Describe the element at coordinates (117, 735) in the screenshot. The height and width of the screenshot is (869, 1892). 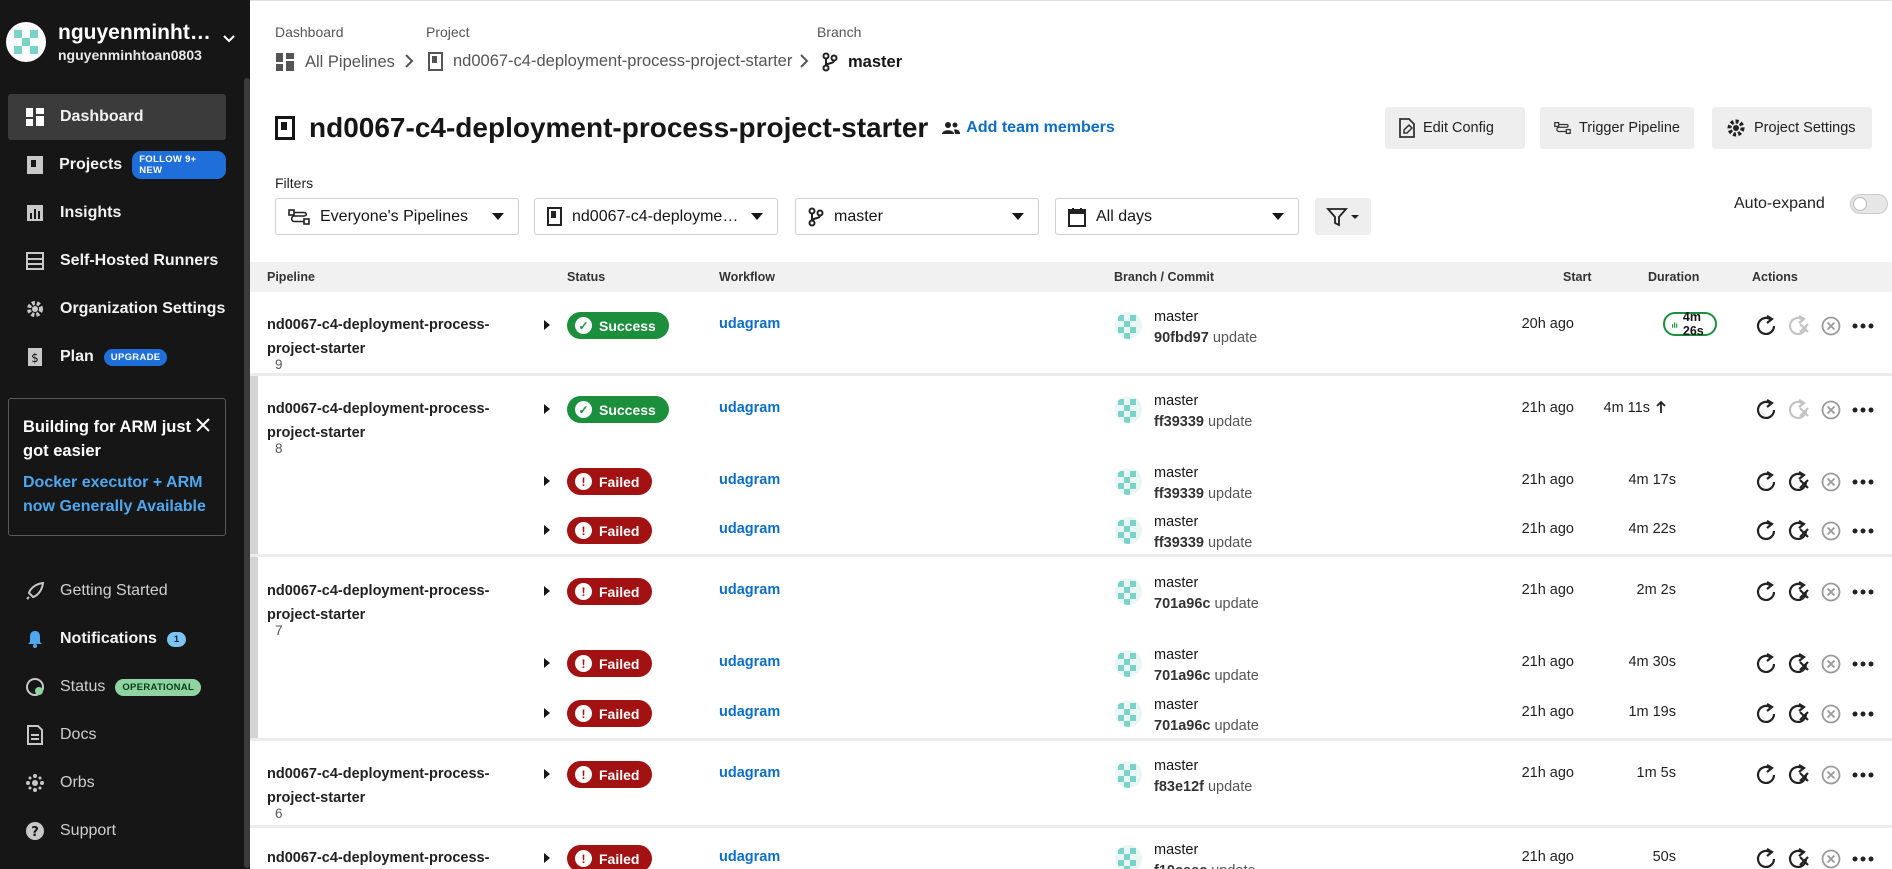
I see `sidebar-item-docs: Docs` at that location.